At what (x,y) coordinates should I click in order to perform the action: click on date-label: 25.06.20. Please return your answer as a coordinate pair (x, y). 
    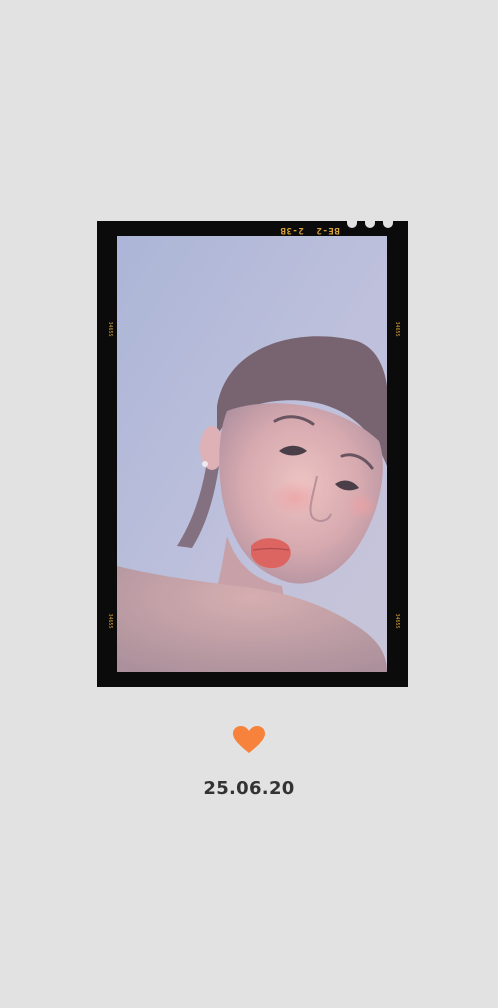
    Looking at the image, I should click on (249, 788).